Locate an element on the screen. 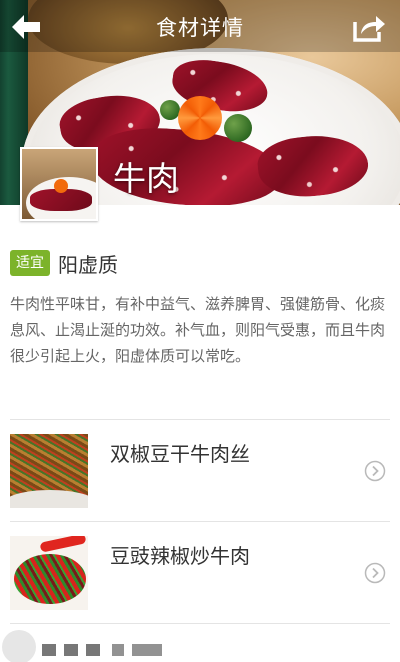 Image resolution: width=400 pixels, height=662 pixels. share-button is located at coordinates (369, 28).